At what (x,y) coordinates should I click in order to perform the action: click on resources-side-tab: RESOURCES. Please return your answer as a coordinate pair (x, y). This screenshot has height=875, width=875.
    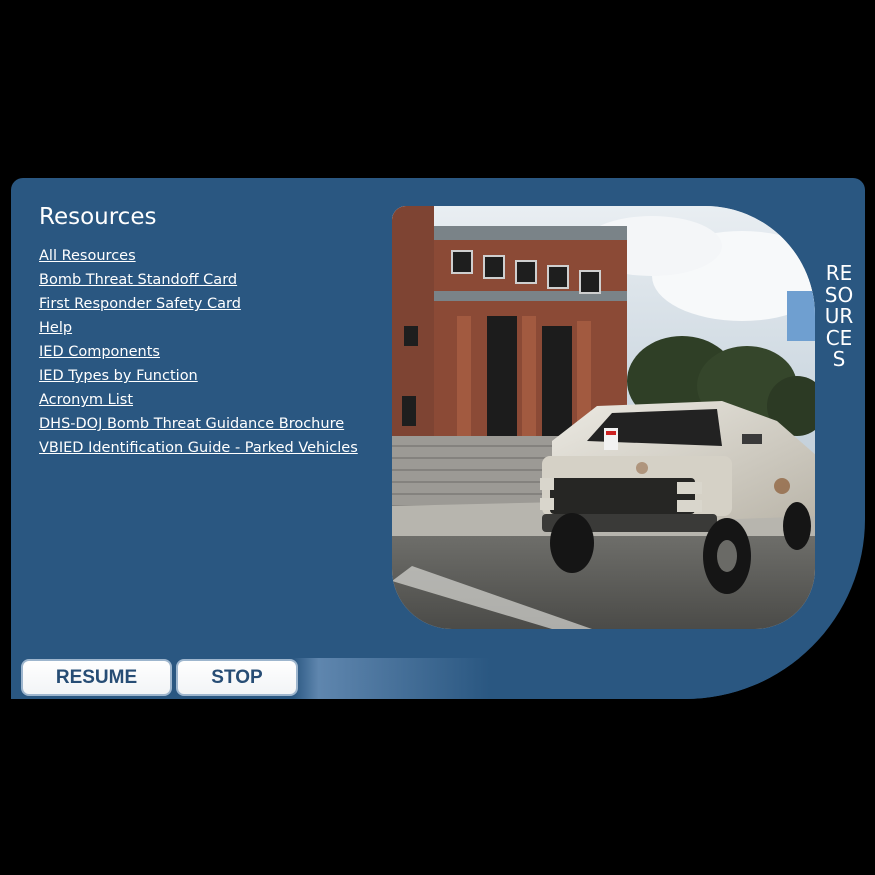
    Looking at the image, I should click on (839, 316).